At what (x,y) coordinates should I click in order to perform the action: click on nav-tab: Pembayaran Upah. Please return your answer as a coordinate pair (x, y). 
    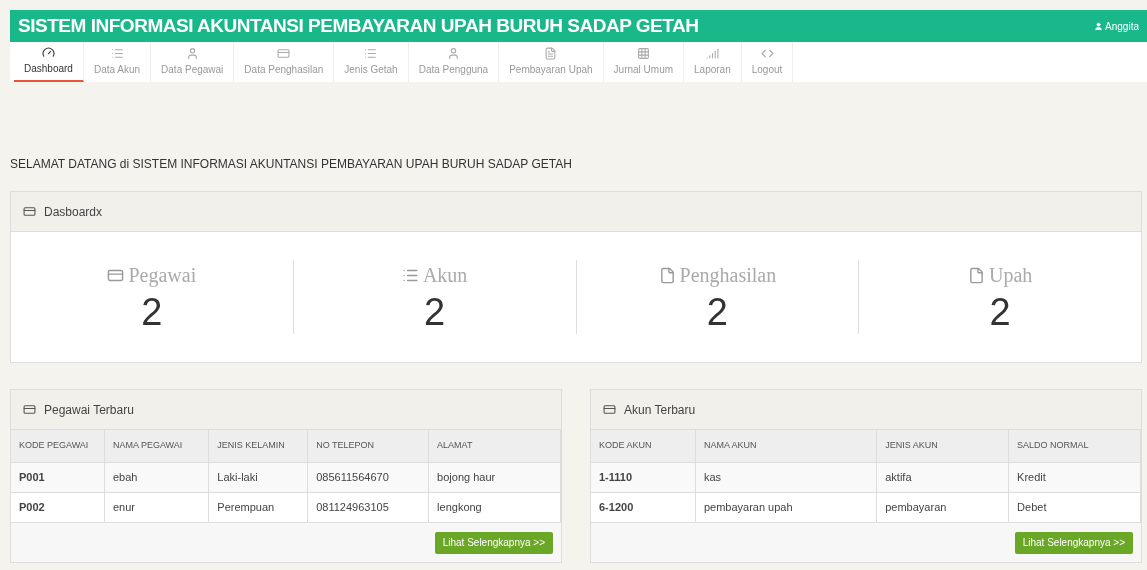
    Looking at the image, I should click on (551, 62).